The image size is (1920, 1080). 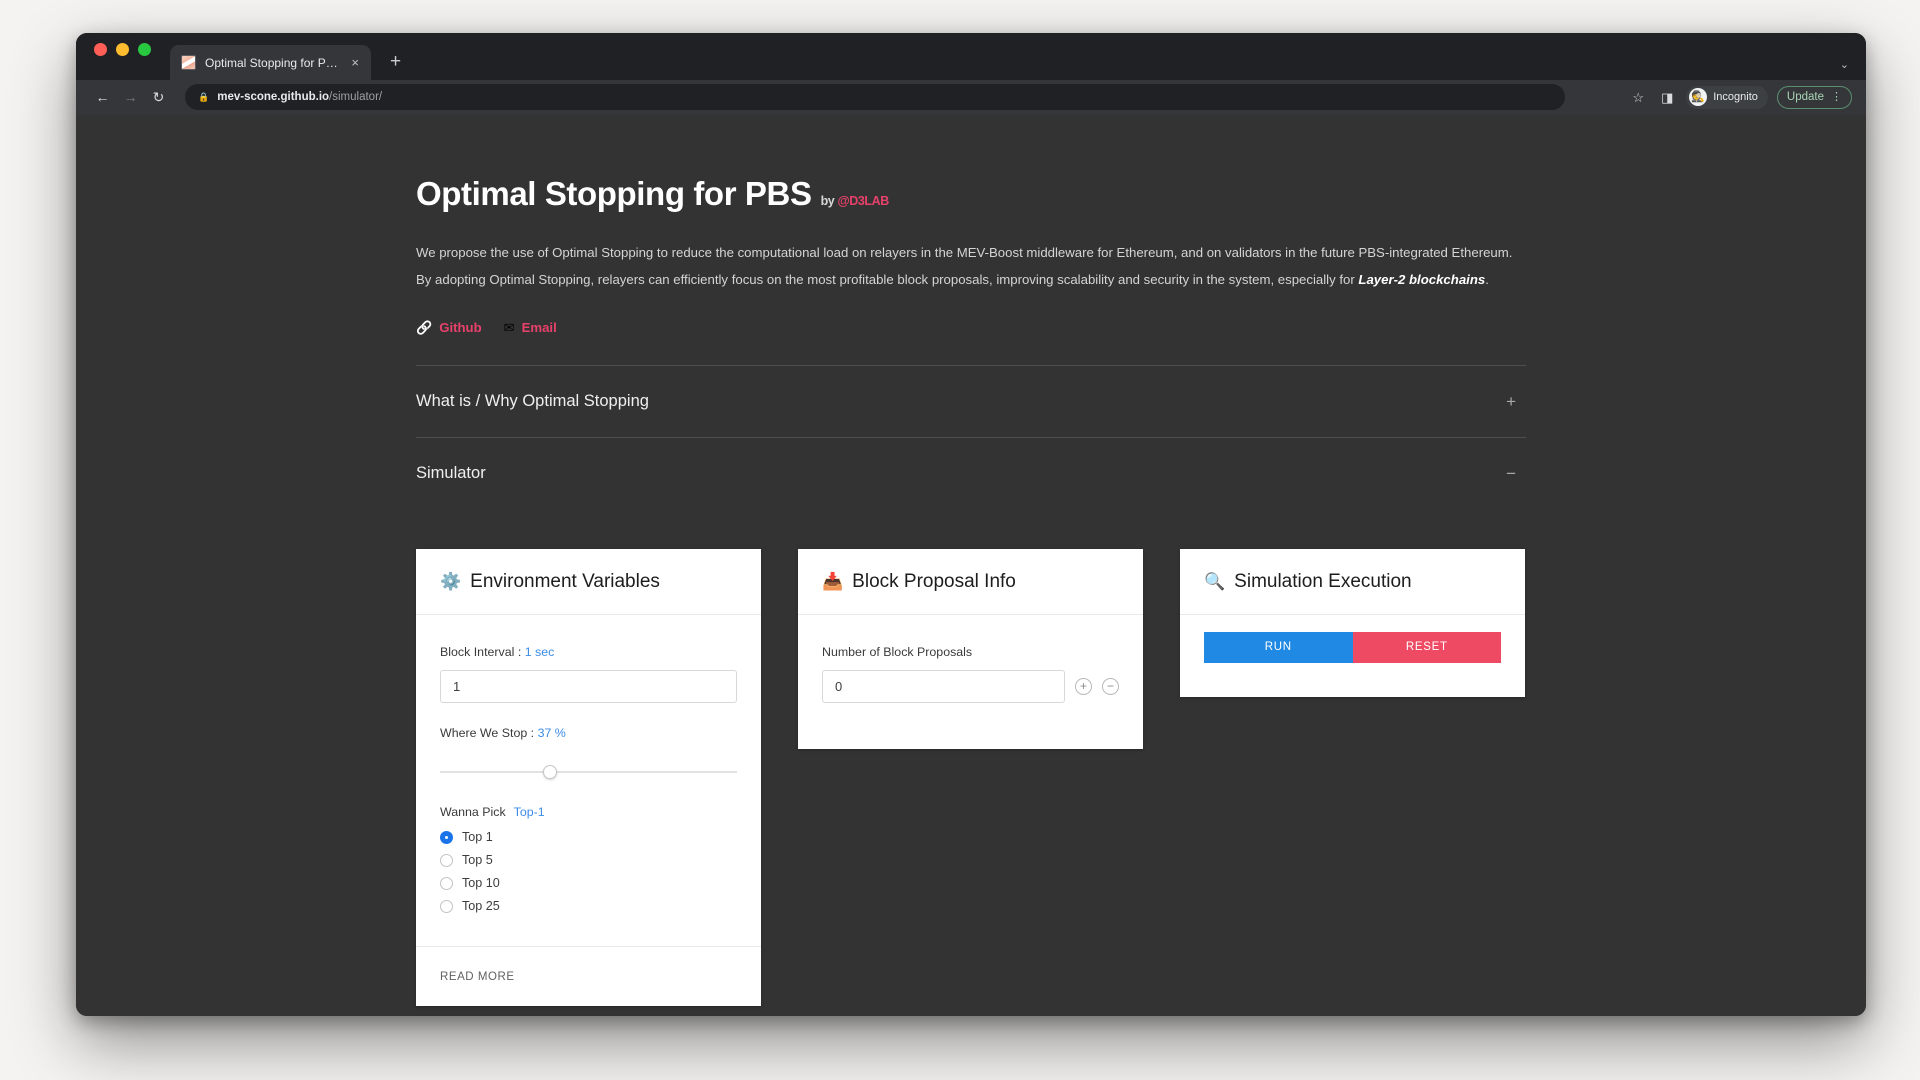 I want to click on reset-button: RESET, so click(x=1426, y=647).